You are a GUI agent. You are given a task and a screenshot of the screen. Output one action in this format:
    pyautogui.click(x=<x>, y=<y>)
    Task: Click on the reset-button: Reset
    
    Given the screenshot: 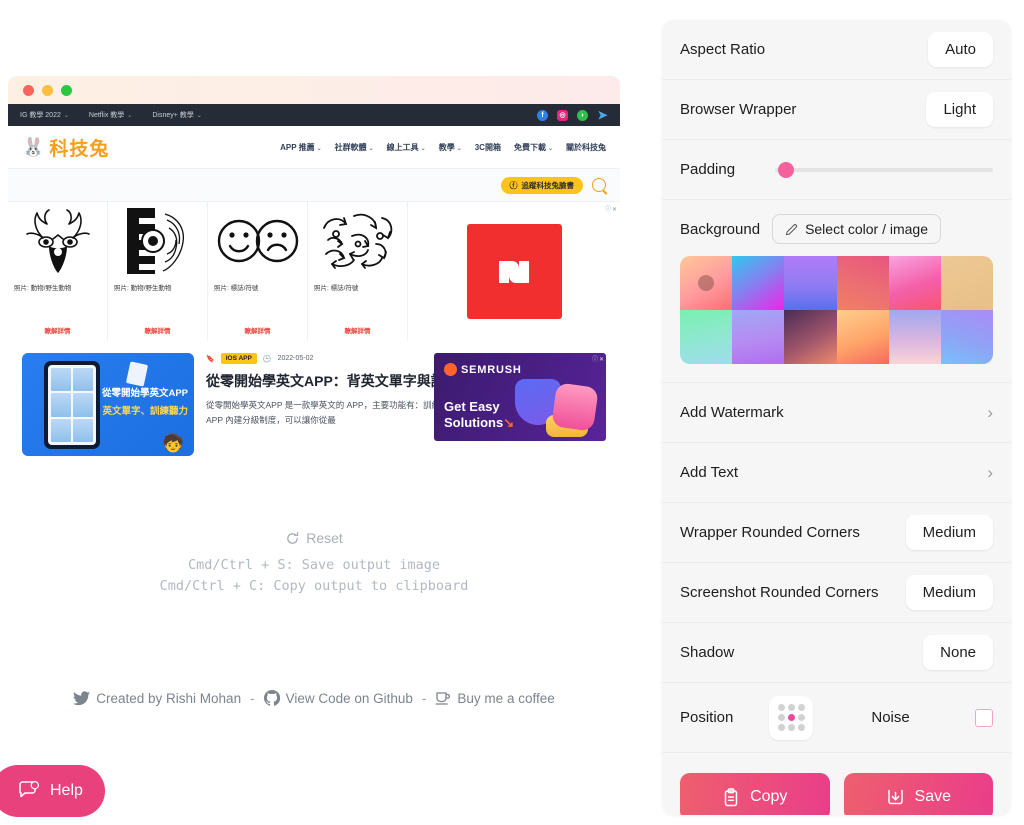 What is the action you would take?
    pyautogui.click(x=314, y=538)
    